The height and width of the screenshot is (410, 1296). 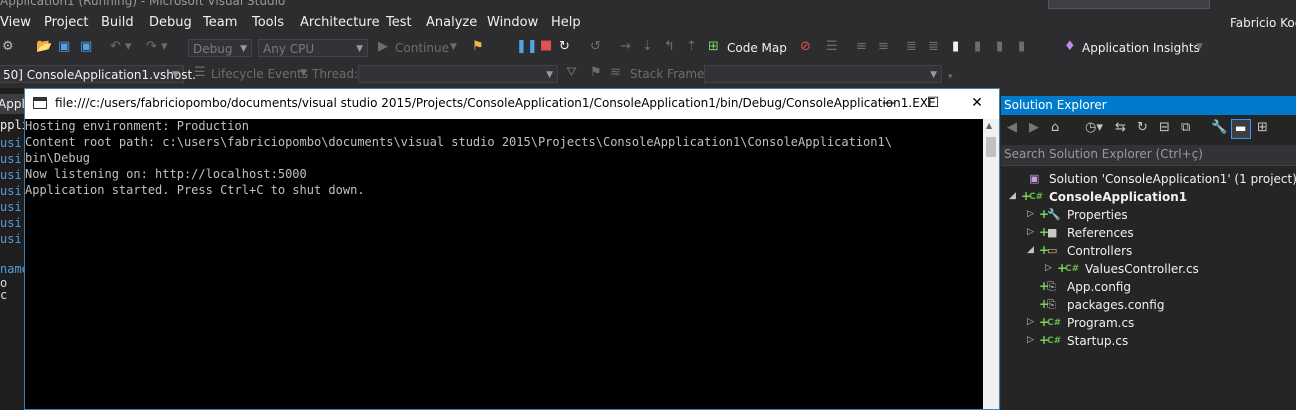 I want to click on menu-view: View, so click(x=15, y=22).